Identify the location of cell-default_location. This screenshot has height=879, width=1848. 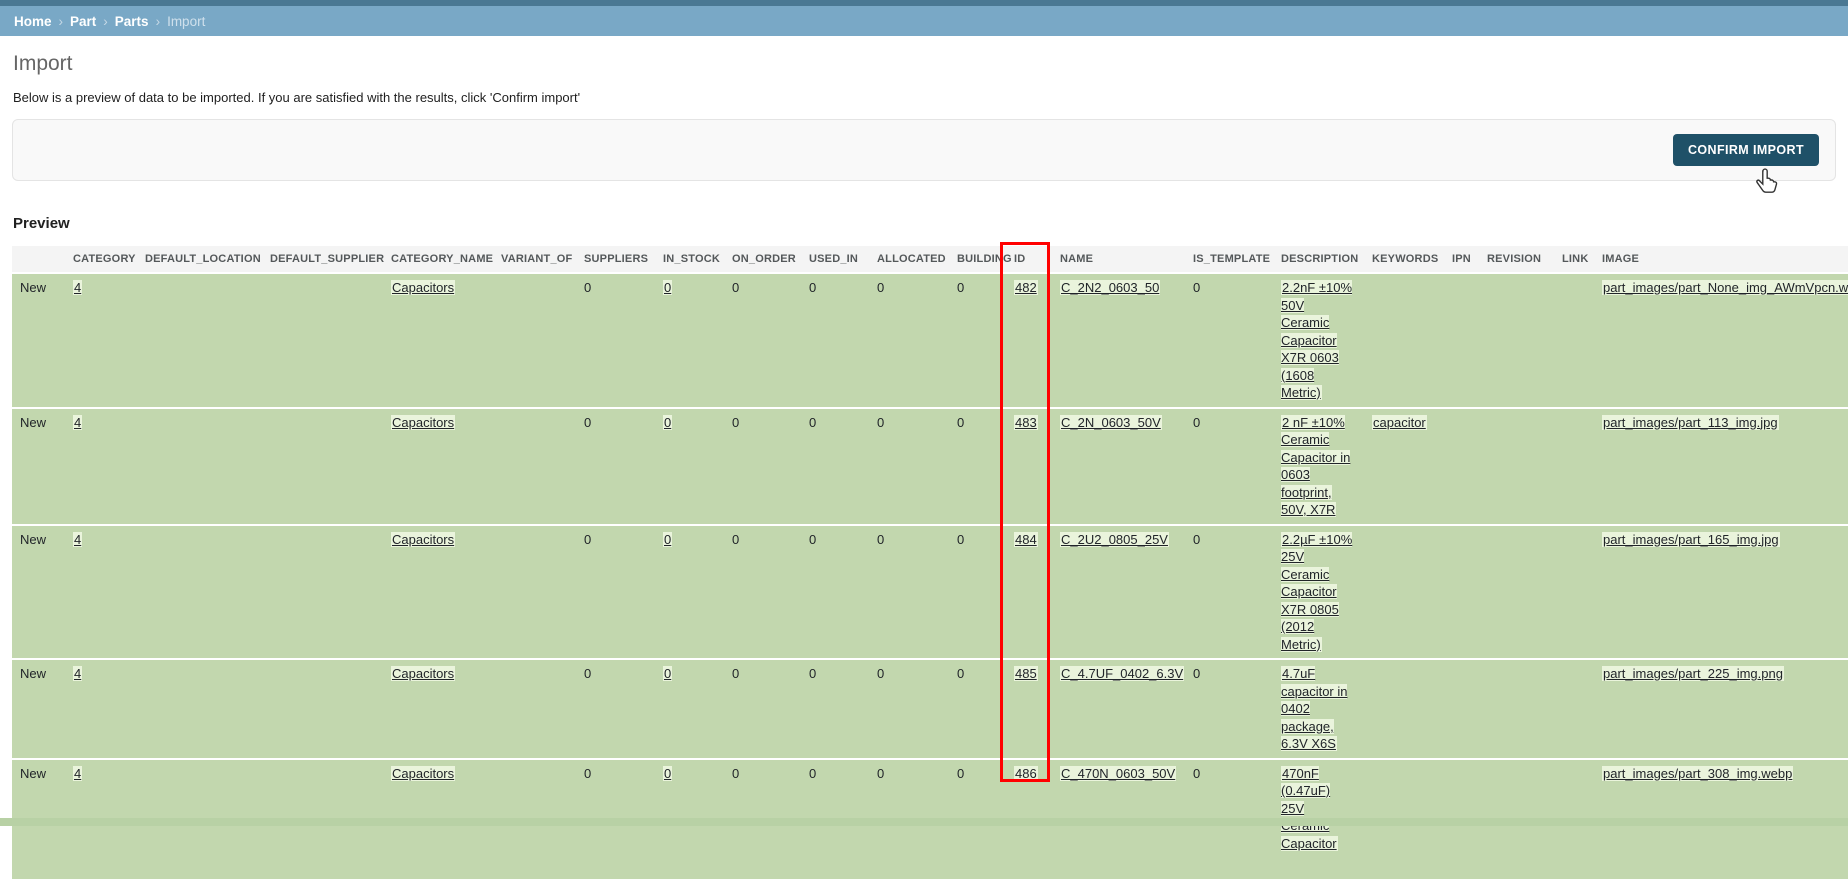
(199, 465).